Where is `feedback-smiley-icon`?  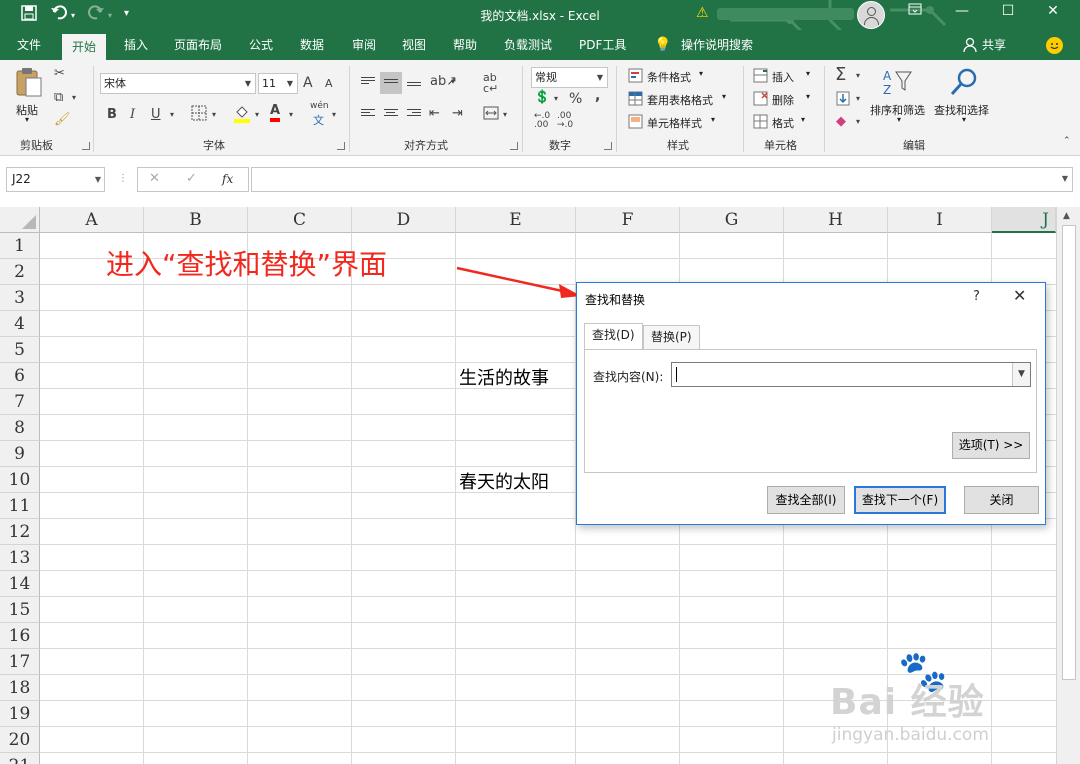
feedback-smiley-icon is located at coordinates (1054, 45).